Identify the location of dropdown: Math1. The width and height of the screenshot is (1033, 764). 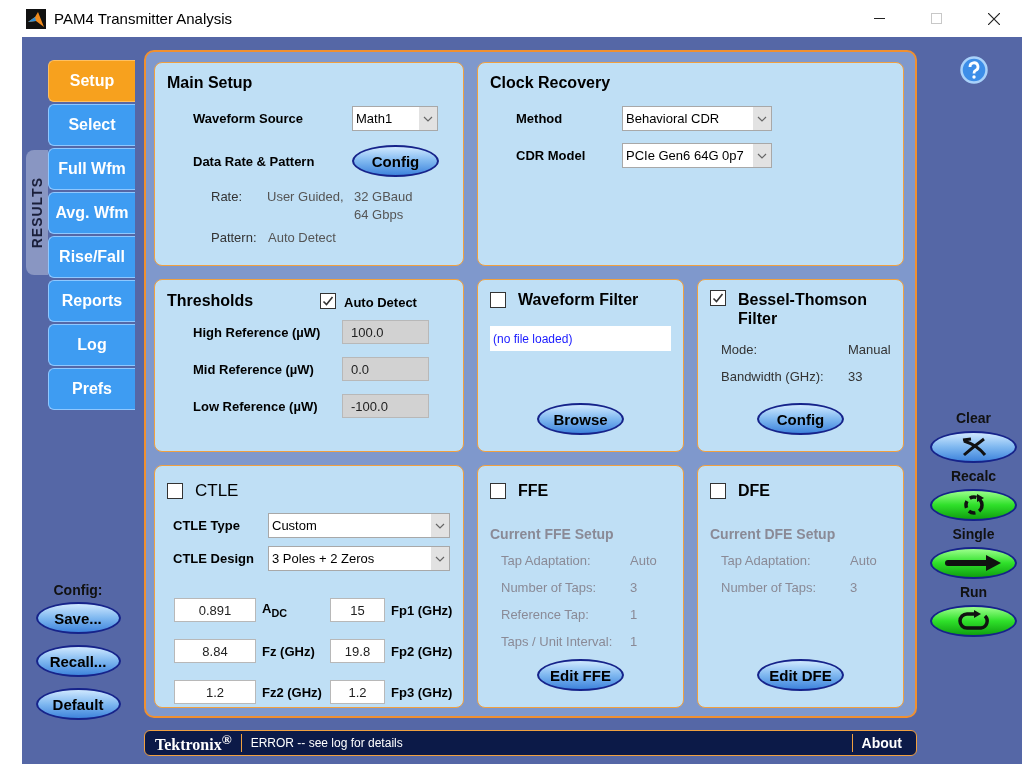
(395, 118).